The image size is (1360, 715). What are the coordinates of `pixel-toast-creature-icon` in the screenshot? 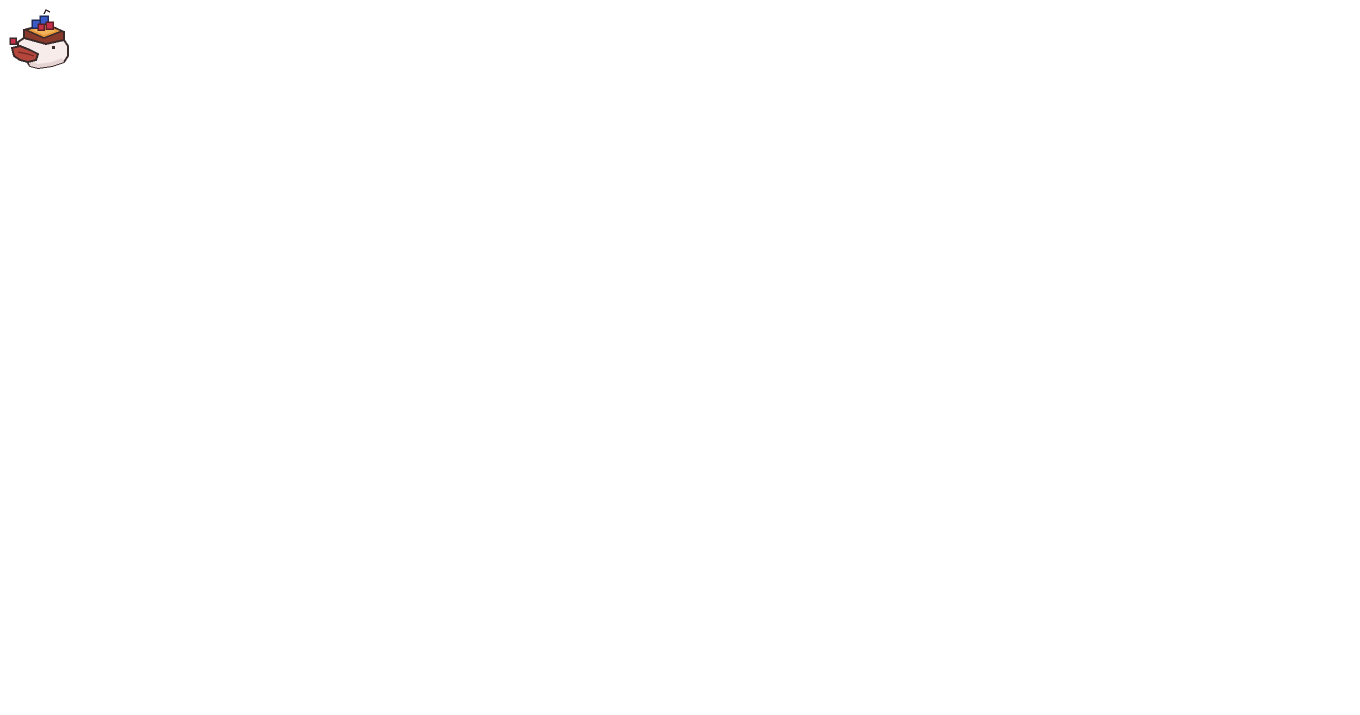 It's located at (39, 39).